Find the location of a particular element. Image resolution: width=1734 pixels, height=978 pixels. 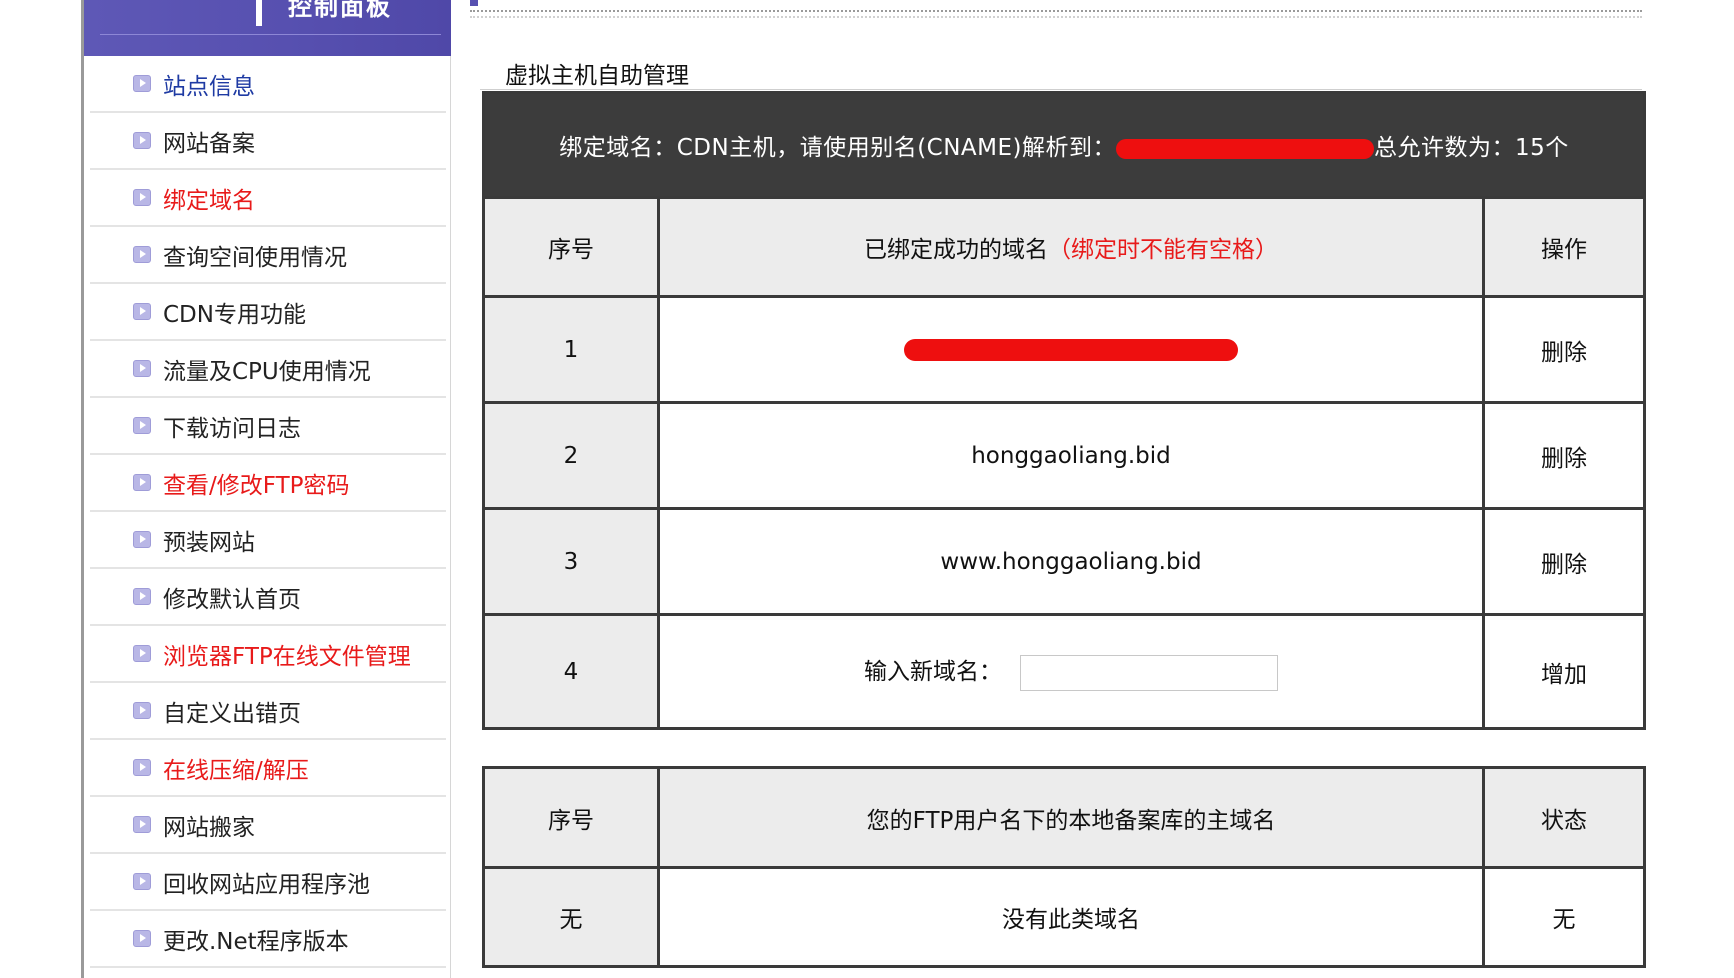

sidebar-title: 控制面板 is located at coordinates (340, 10).